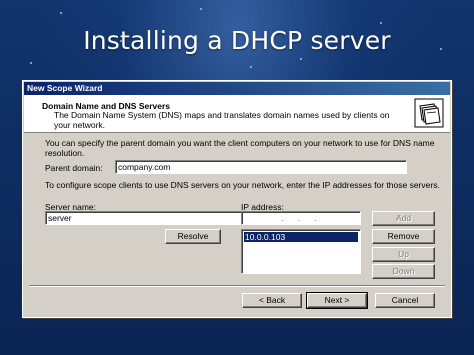 Image resolution: width=474 pixels, height=355 pixels. What do you see at coordinates (272, 300) in the screenshot?
I see `back-button: < Back` at bounding box center [272, 300].